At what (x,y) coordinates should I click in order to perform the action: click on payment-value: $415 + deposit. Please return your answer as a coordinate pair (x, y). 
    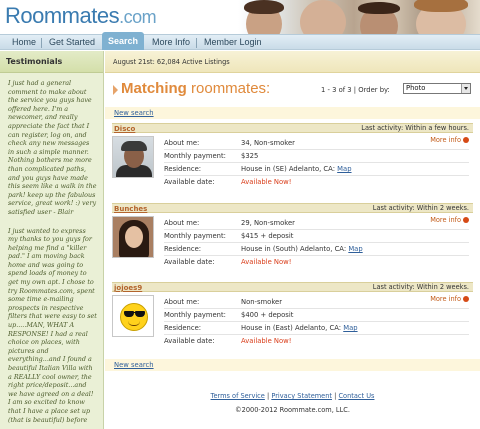
    Looking at the image, I should click on (267, 236).